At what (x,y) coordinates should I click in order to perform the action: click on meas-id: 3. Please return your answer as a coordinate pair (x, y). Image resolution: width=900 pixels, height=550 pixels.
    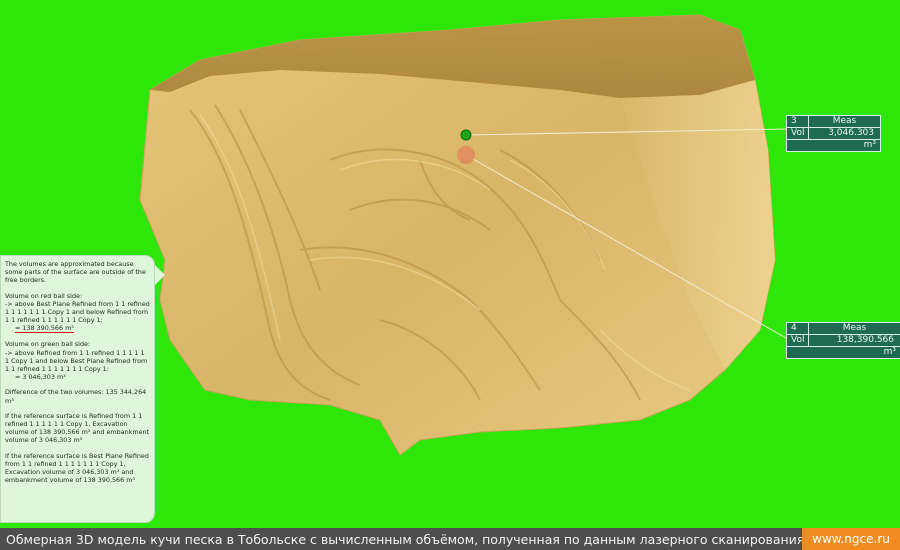
    Looking at the image, I should click on (798, 121).